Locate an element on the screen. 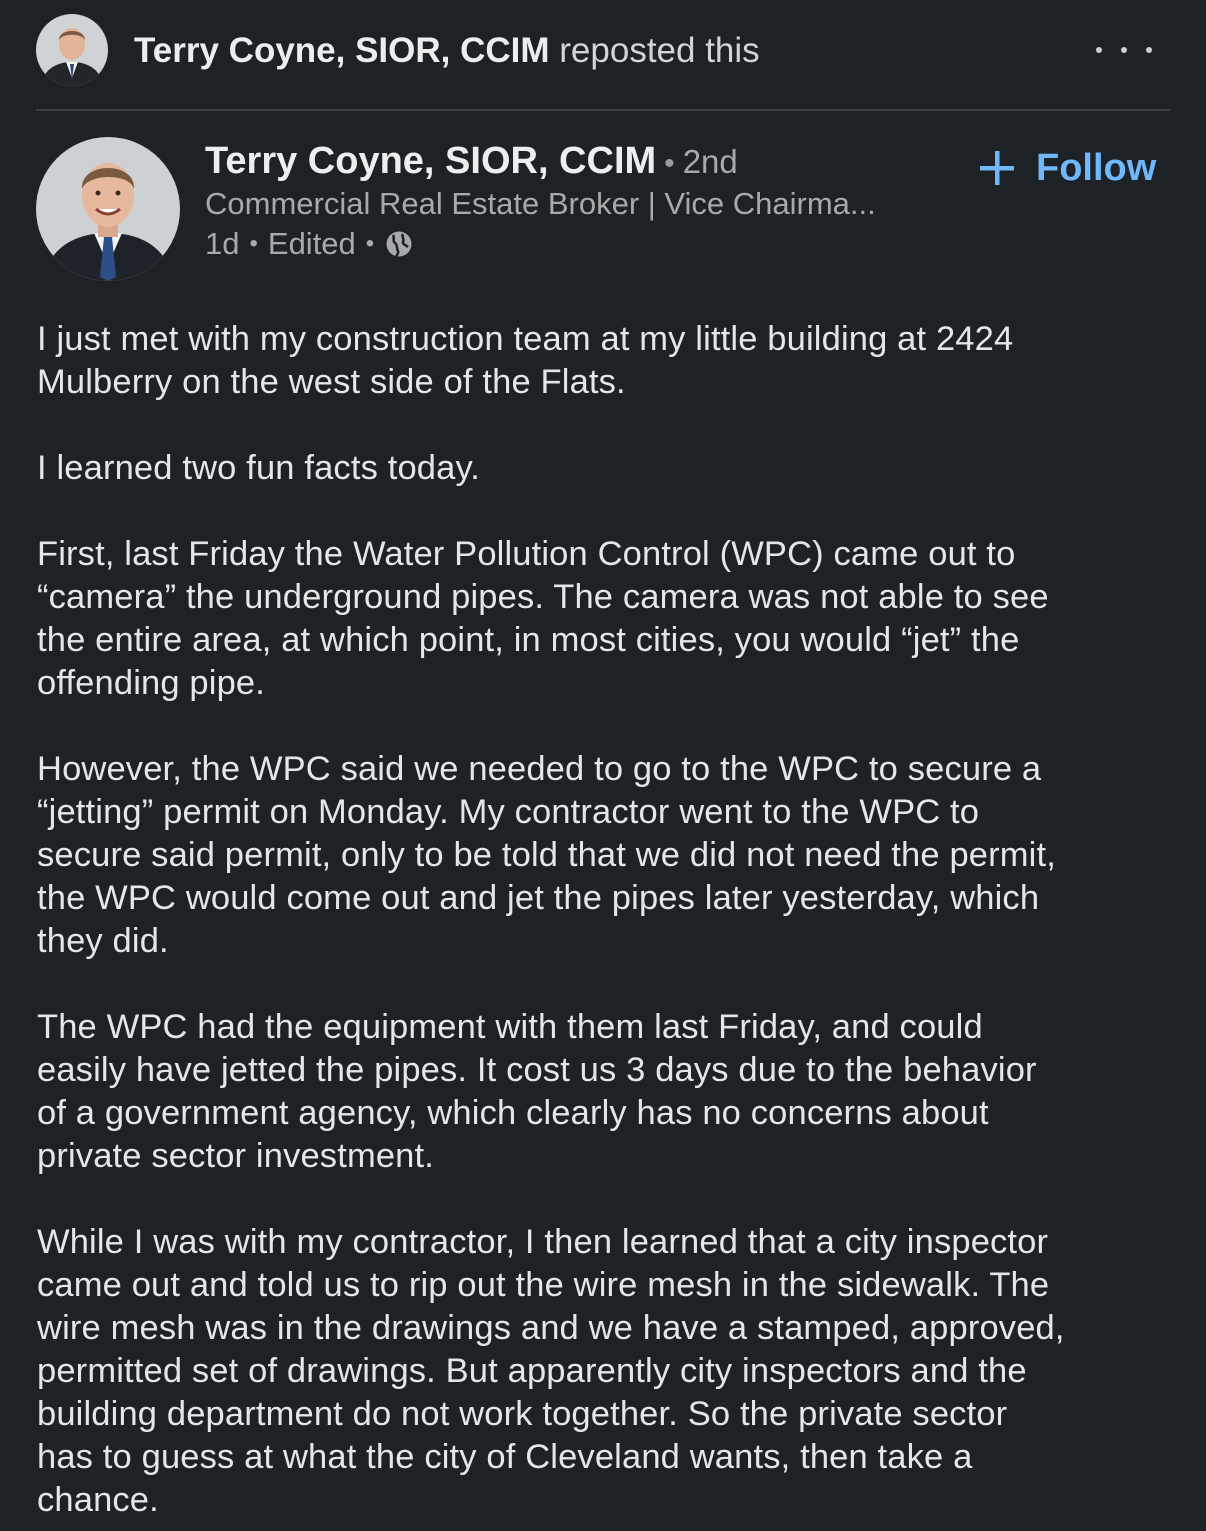  post-meta: 1d • Edited • is located at coordinates (309, 244).